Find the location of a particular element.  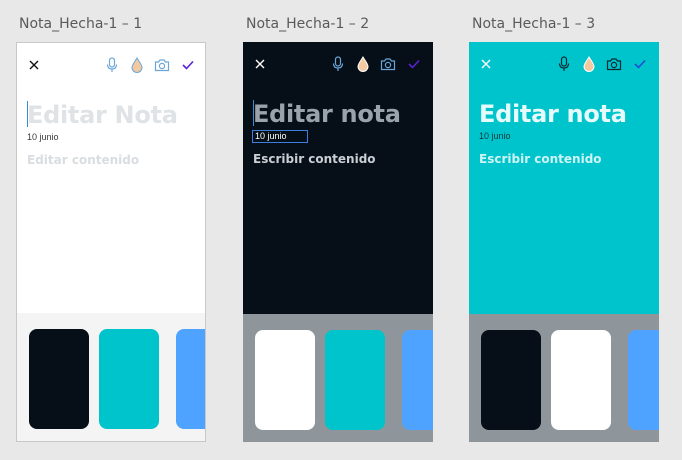

title-input: Editar Nota is located at coordinates (102, 115).